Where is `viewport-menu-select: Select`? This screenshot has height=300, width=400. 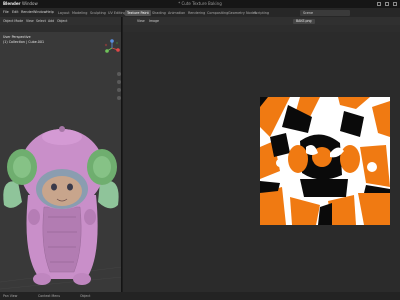
viewport-menu-select: Select is located at coordinates (41, 21).